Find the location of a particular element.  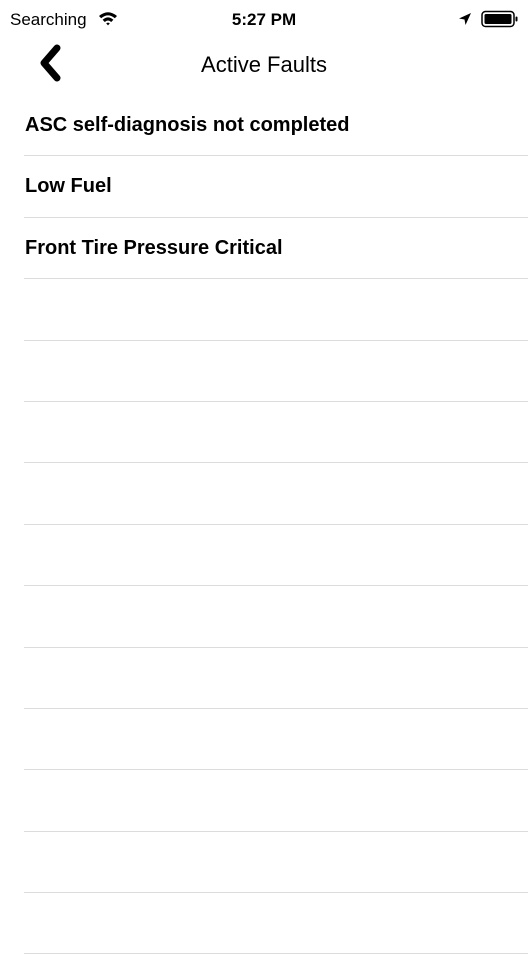

fault-row: Front Tire Pressure Critical is located at coordinates (264, 249).